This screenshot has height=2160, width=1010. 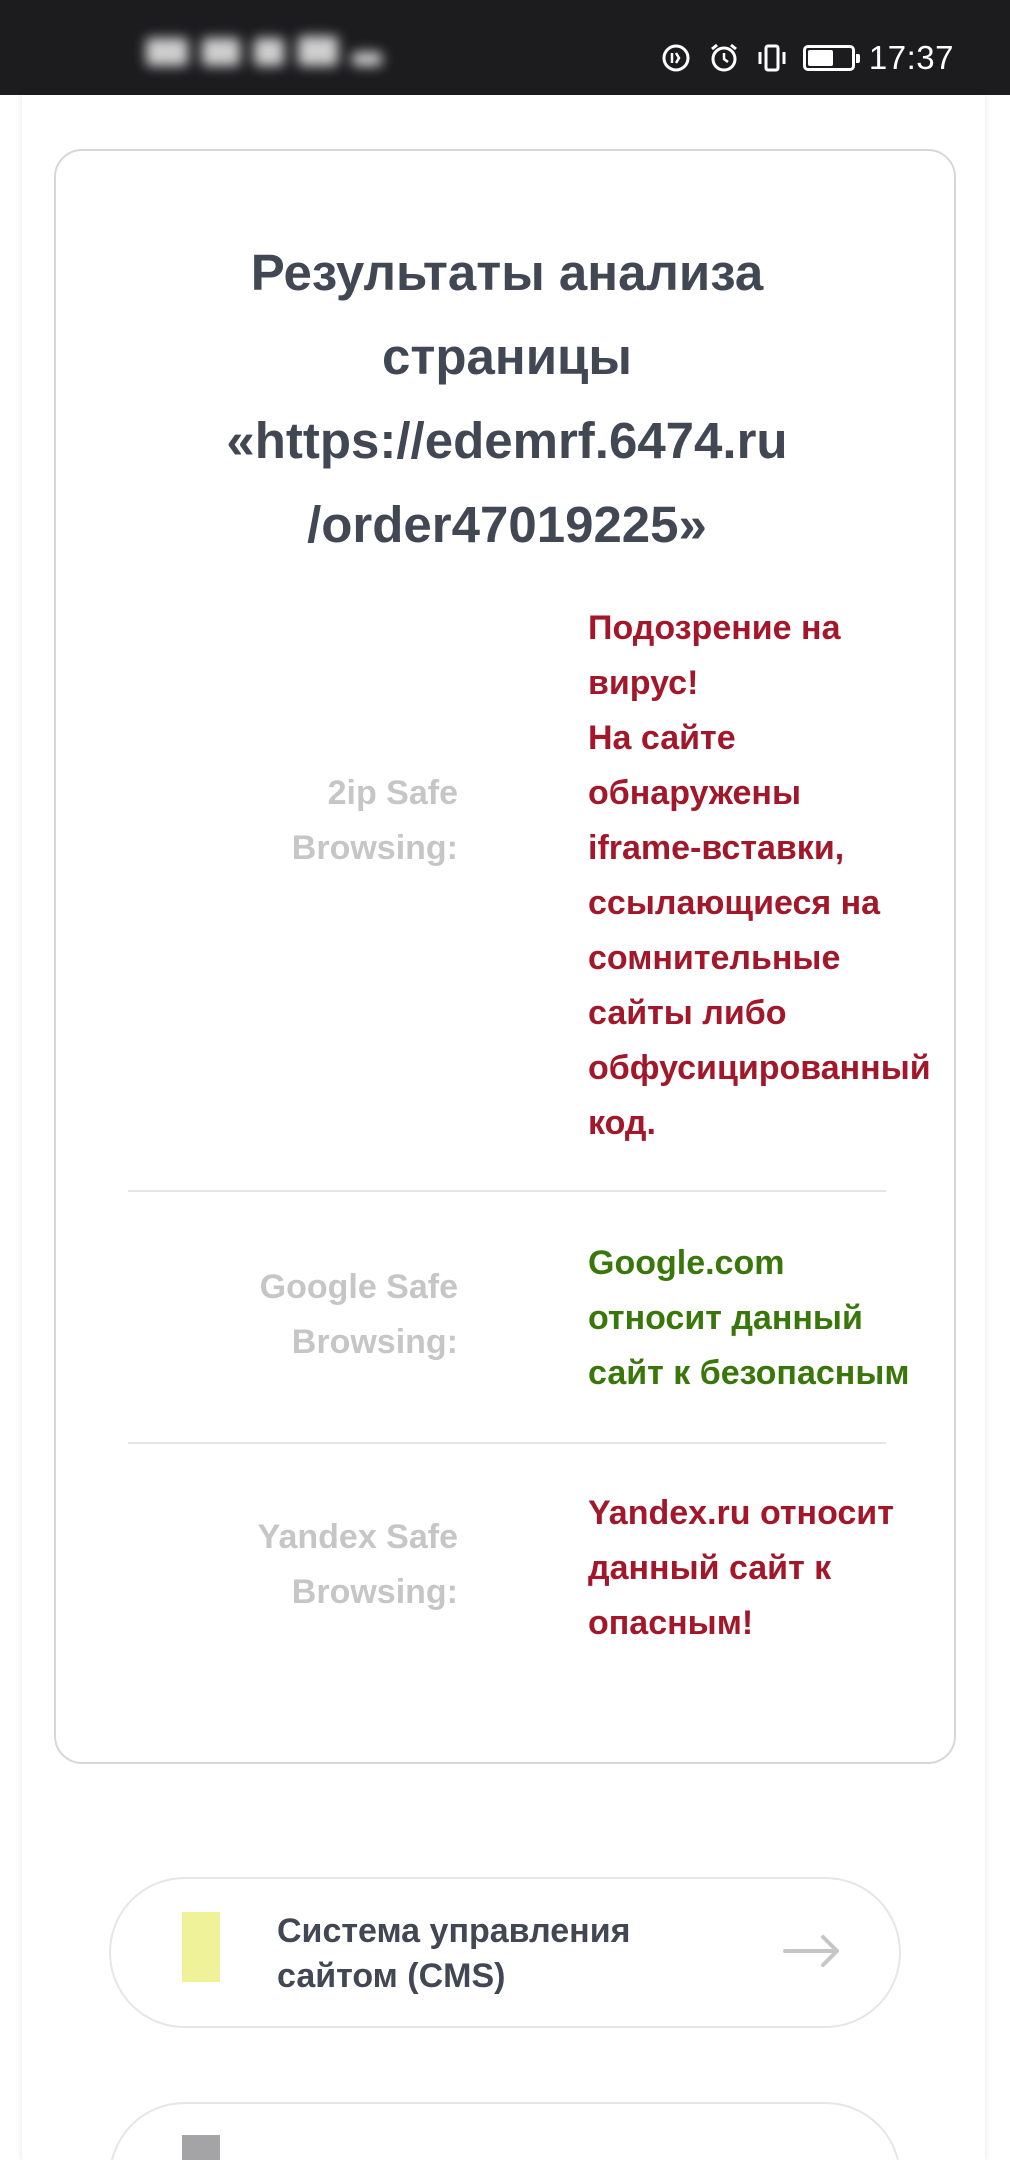 What do you see at coordinates (811, 1951) in the screenshot?
I see `arrow-right-icon` at bounding box center [811, 1951].